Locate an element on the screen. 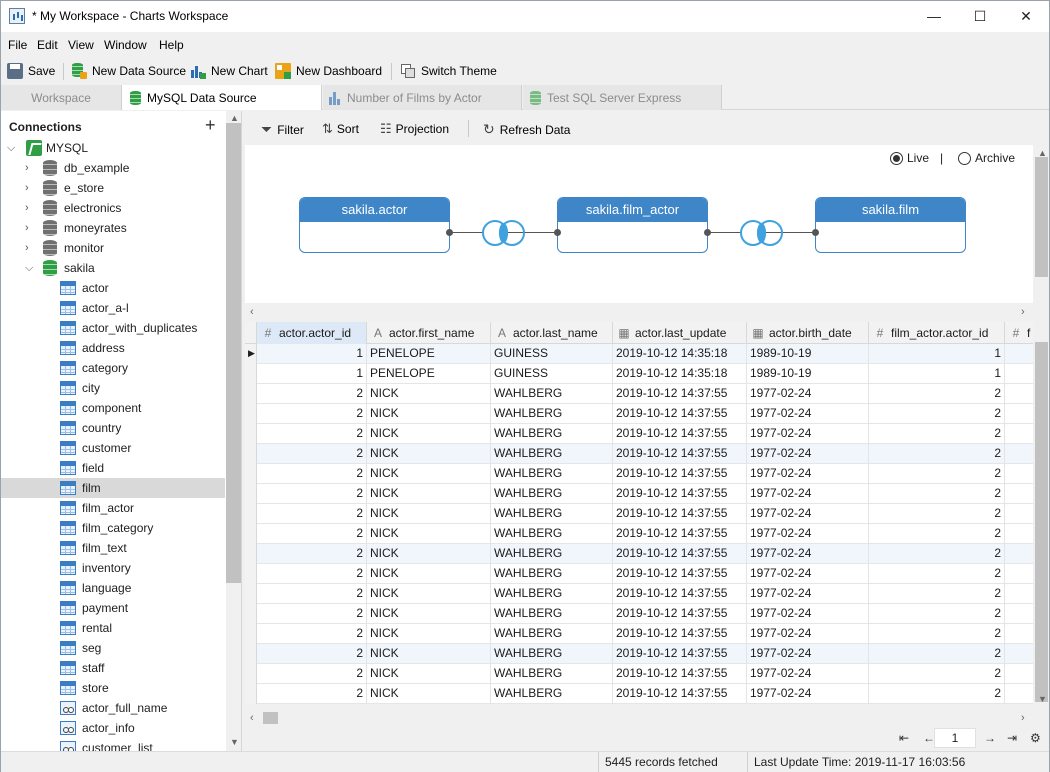  column-header: Aactor.last_name is located at coordinates (552, 333).